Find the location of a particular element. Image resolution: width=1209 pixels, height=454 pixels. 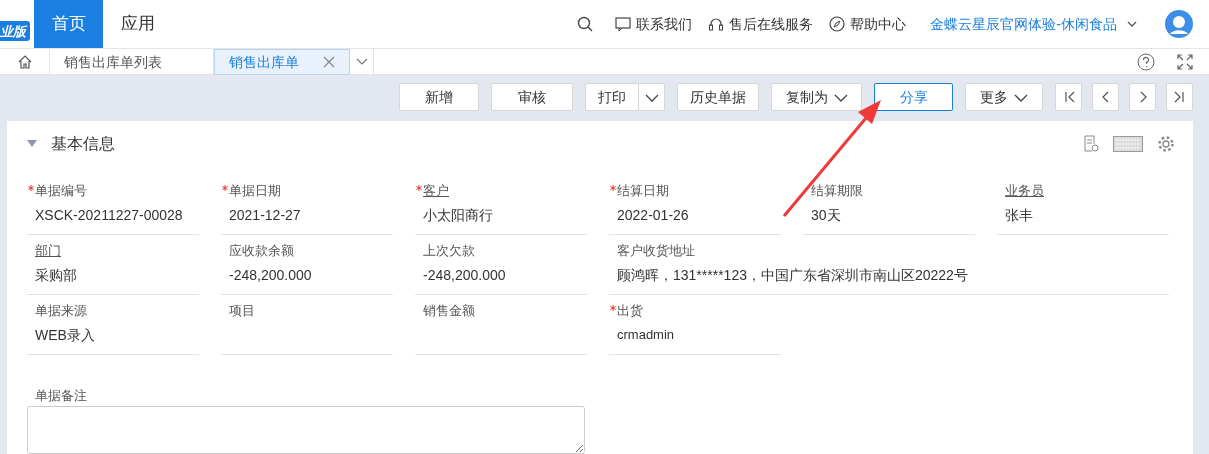

last-page-icon is located at coordinates (1179, 97).